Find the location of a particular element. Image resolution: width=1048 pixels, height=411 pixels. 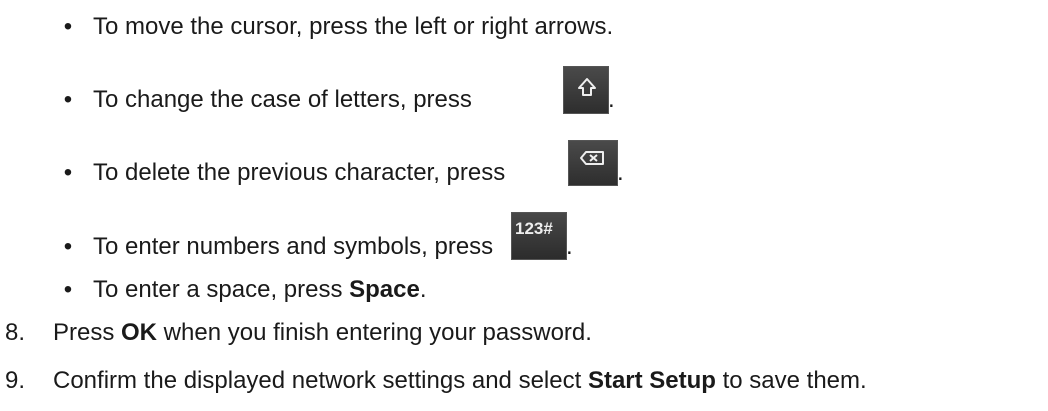

list-item-text: To enter a space, press is located at coordinates (221, 289).